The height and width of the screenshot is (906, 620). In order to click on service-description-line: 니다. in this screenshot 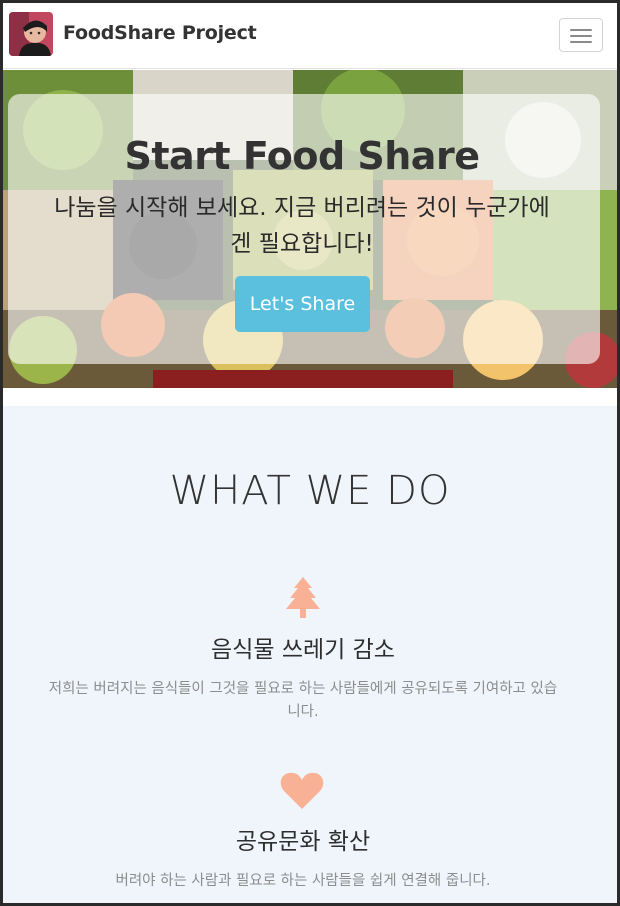, I will do `click(303, 712)`.